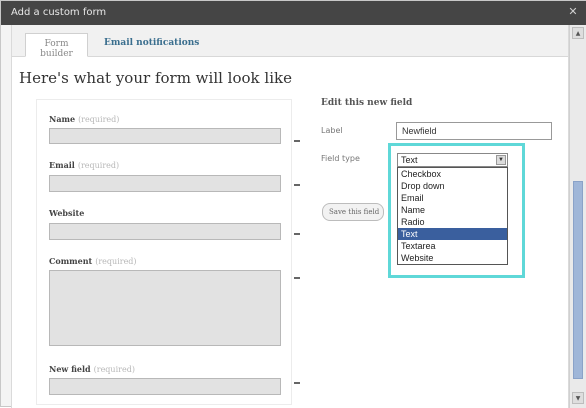 The width and height of the screenshot is (586, 408). What do you see at coordinates (353, 212) in the screenshot?
I see `save-field-button: Save this field` at bounding box center [353, 212].